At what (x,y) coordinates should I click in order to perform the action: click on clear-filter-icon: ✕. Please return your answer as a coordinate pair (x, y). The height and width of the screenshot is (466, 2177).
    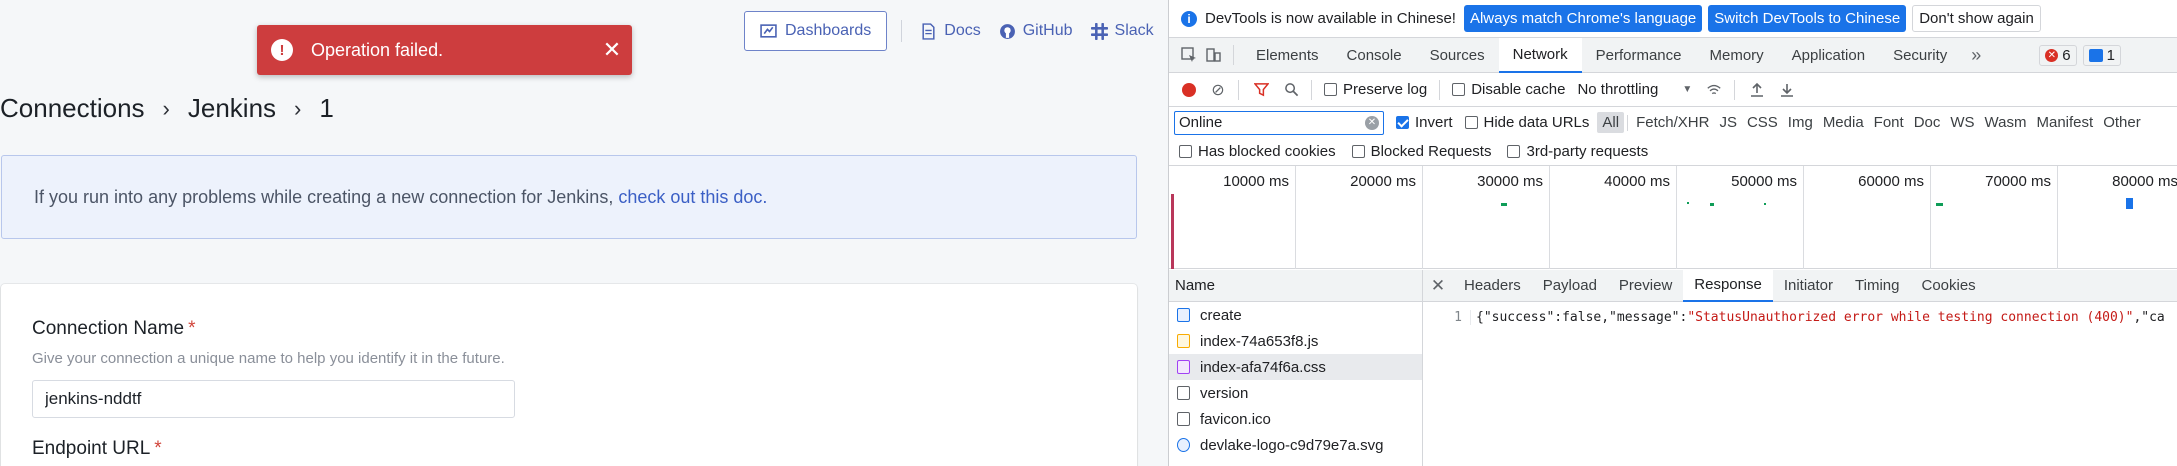
    Looking at the image, I should click on (1372, 122).